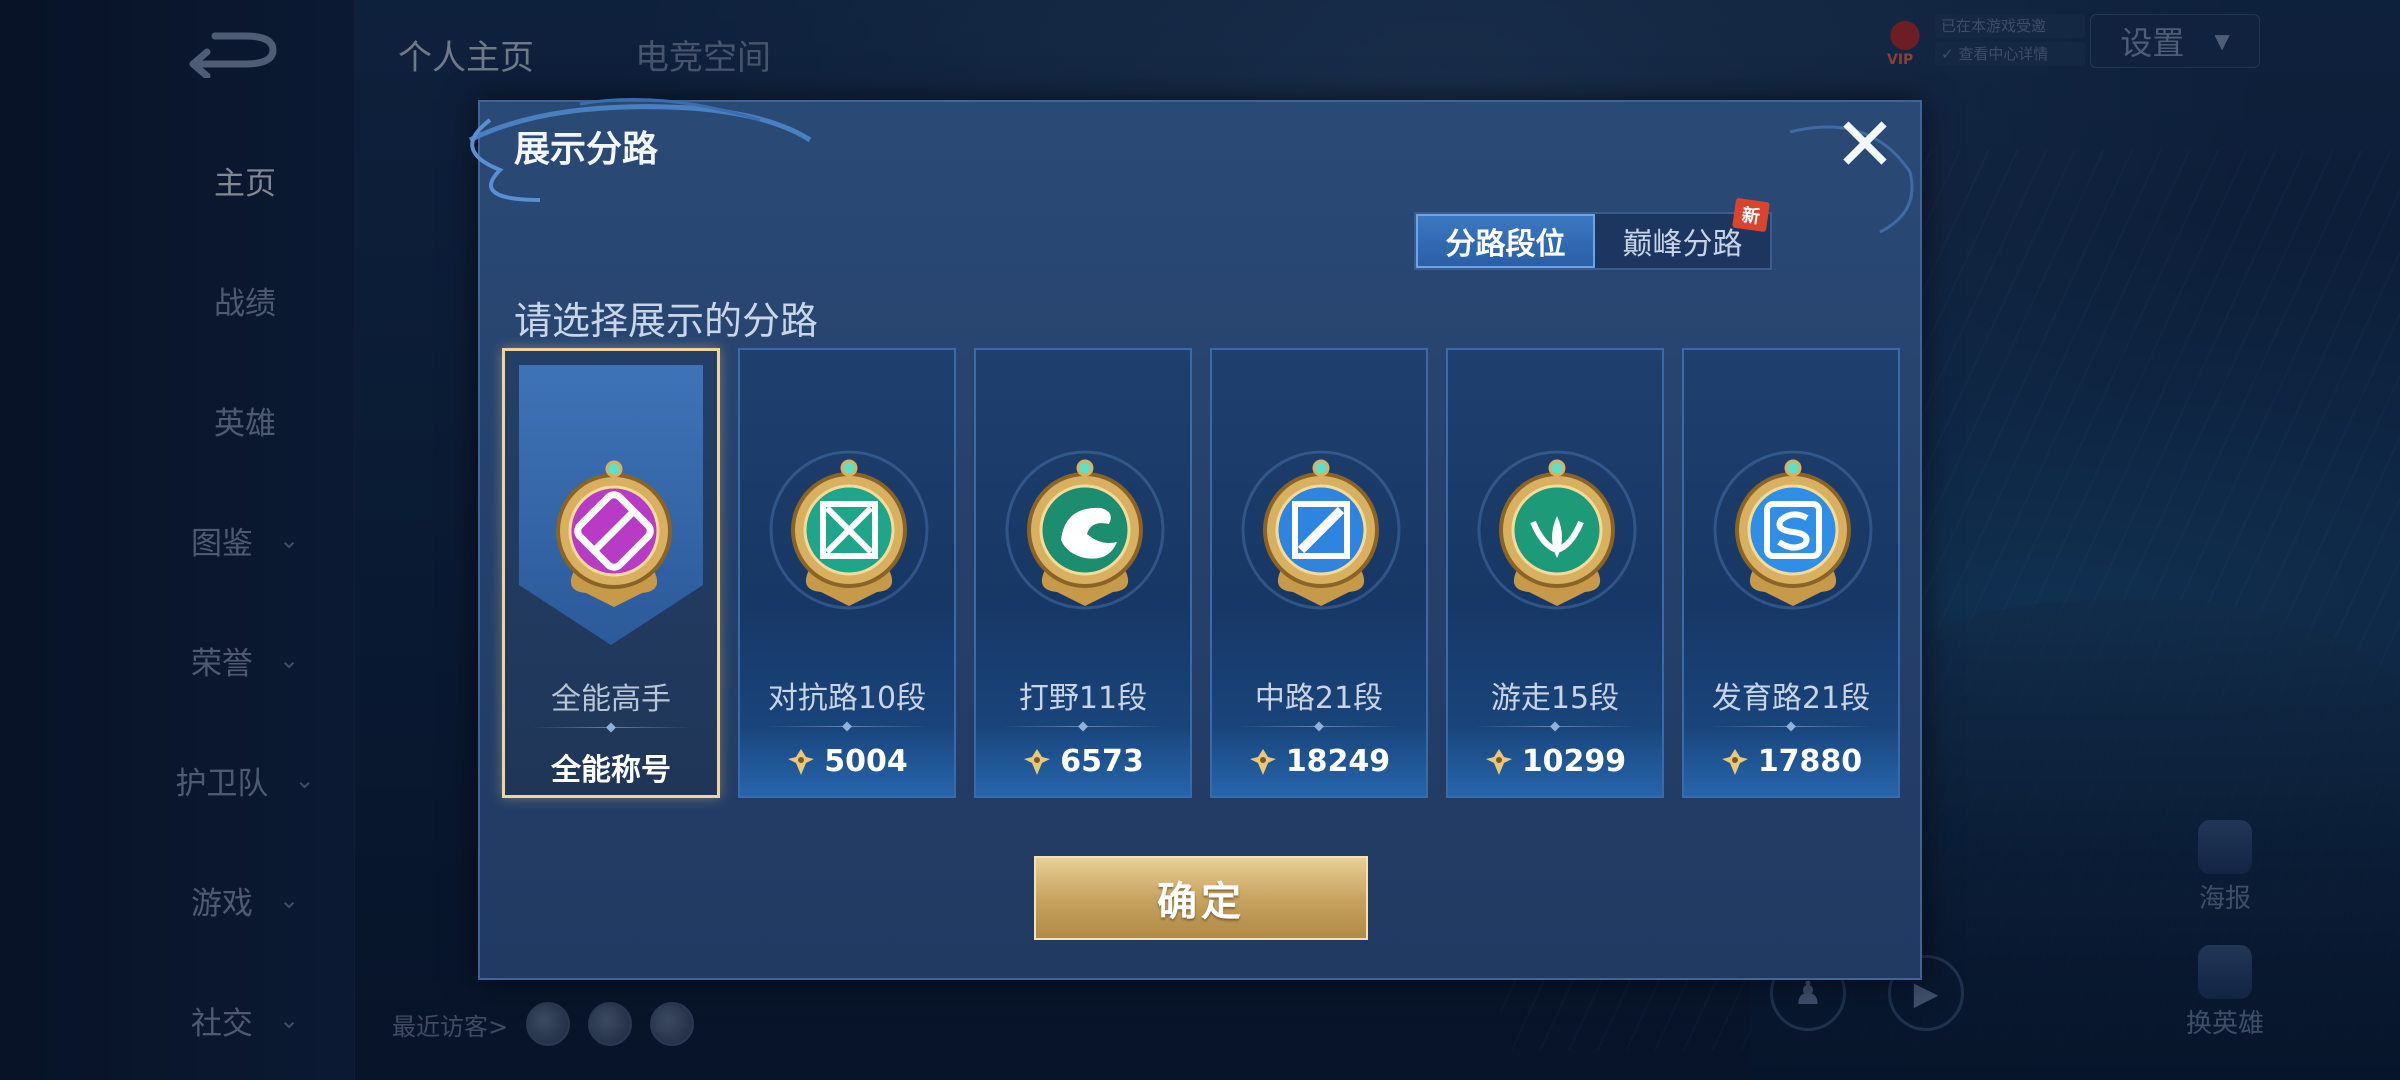  I want to click on lane-card-score: 6573, so click(1083, 761).